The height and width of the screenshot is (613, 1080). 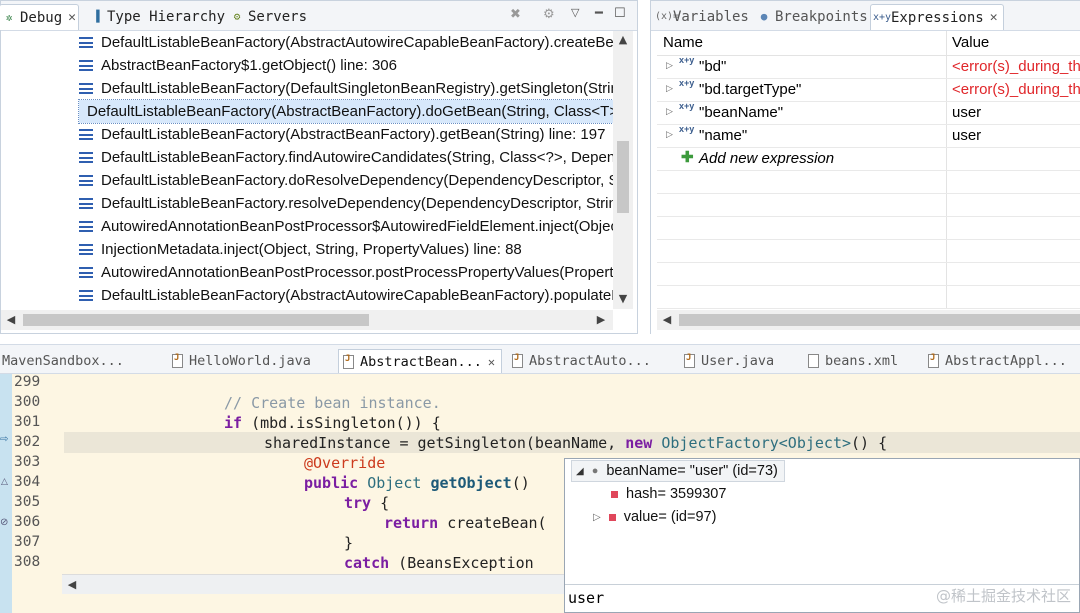 I want to click on code-text: (mbd.isSingleton()) {, so click(x=341, y=423).